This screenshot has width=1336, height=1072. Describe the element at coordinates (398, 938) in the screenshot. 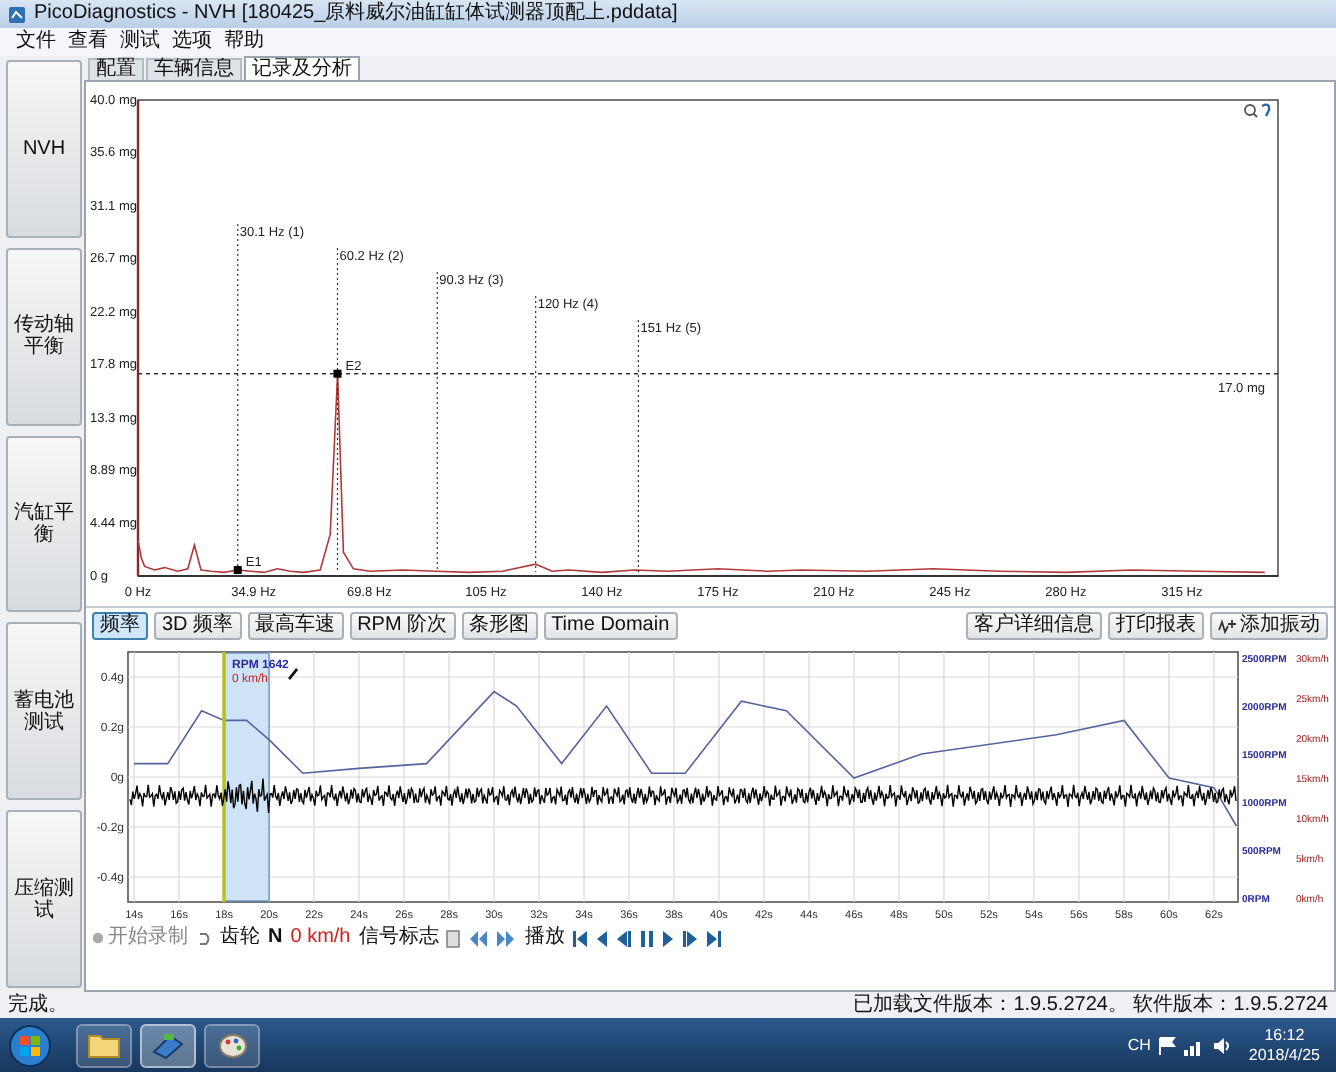

I see `signal-label: 信号标志` at that location.